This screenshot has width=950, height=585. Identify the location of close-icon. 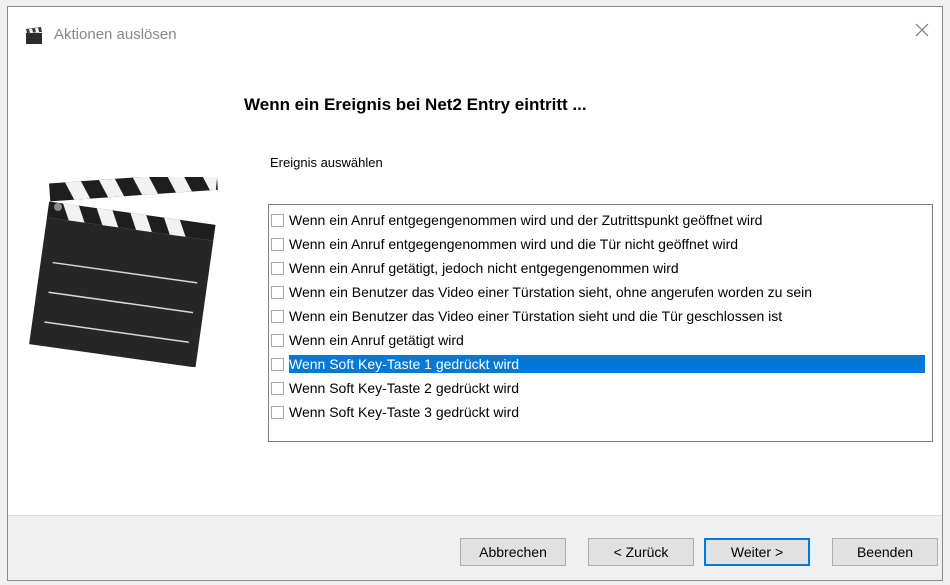
(922, 32).